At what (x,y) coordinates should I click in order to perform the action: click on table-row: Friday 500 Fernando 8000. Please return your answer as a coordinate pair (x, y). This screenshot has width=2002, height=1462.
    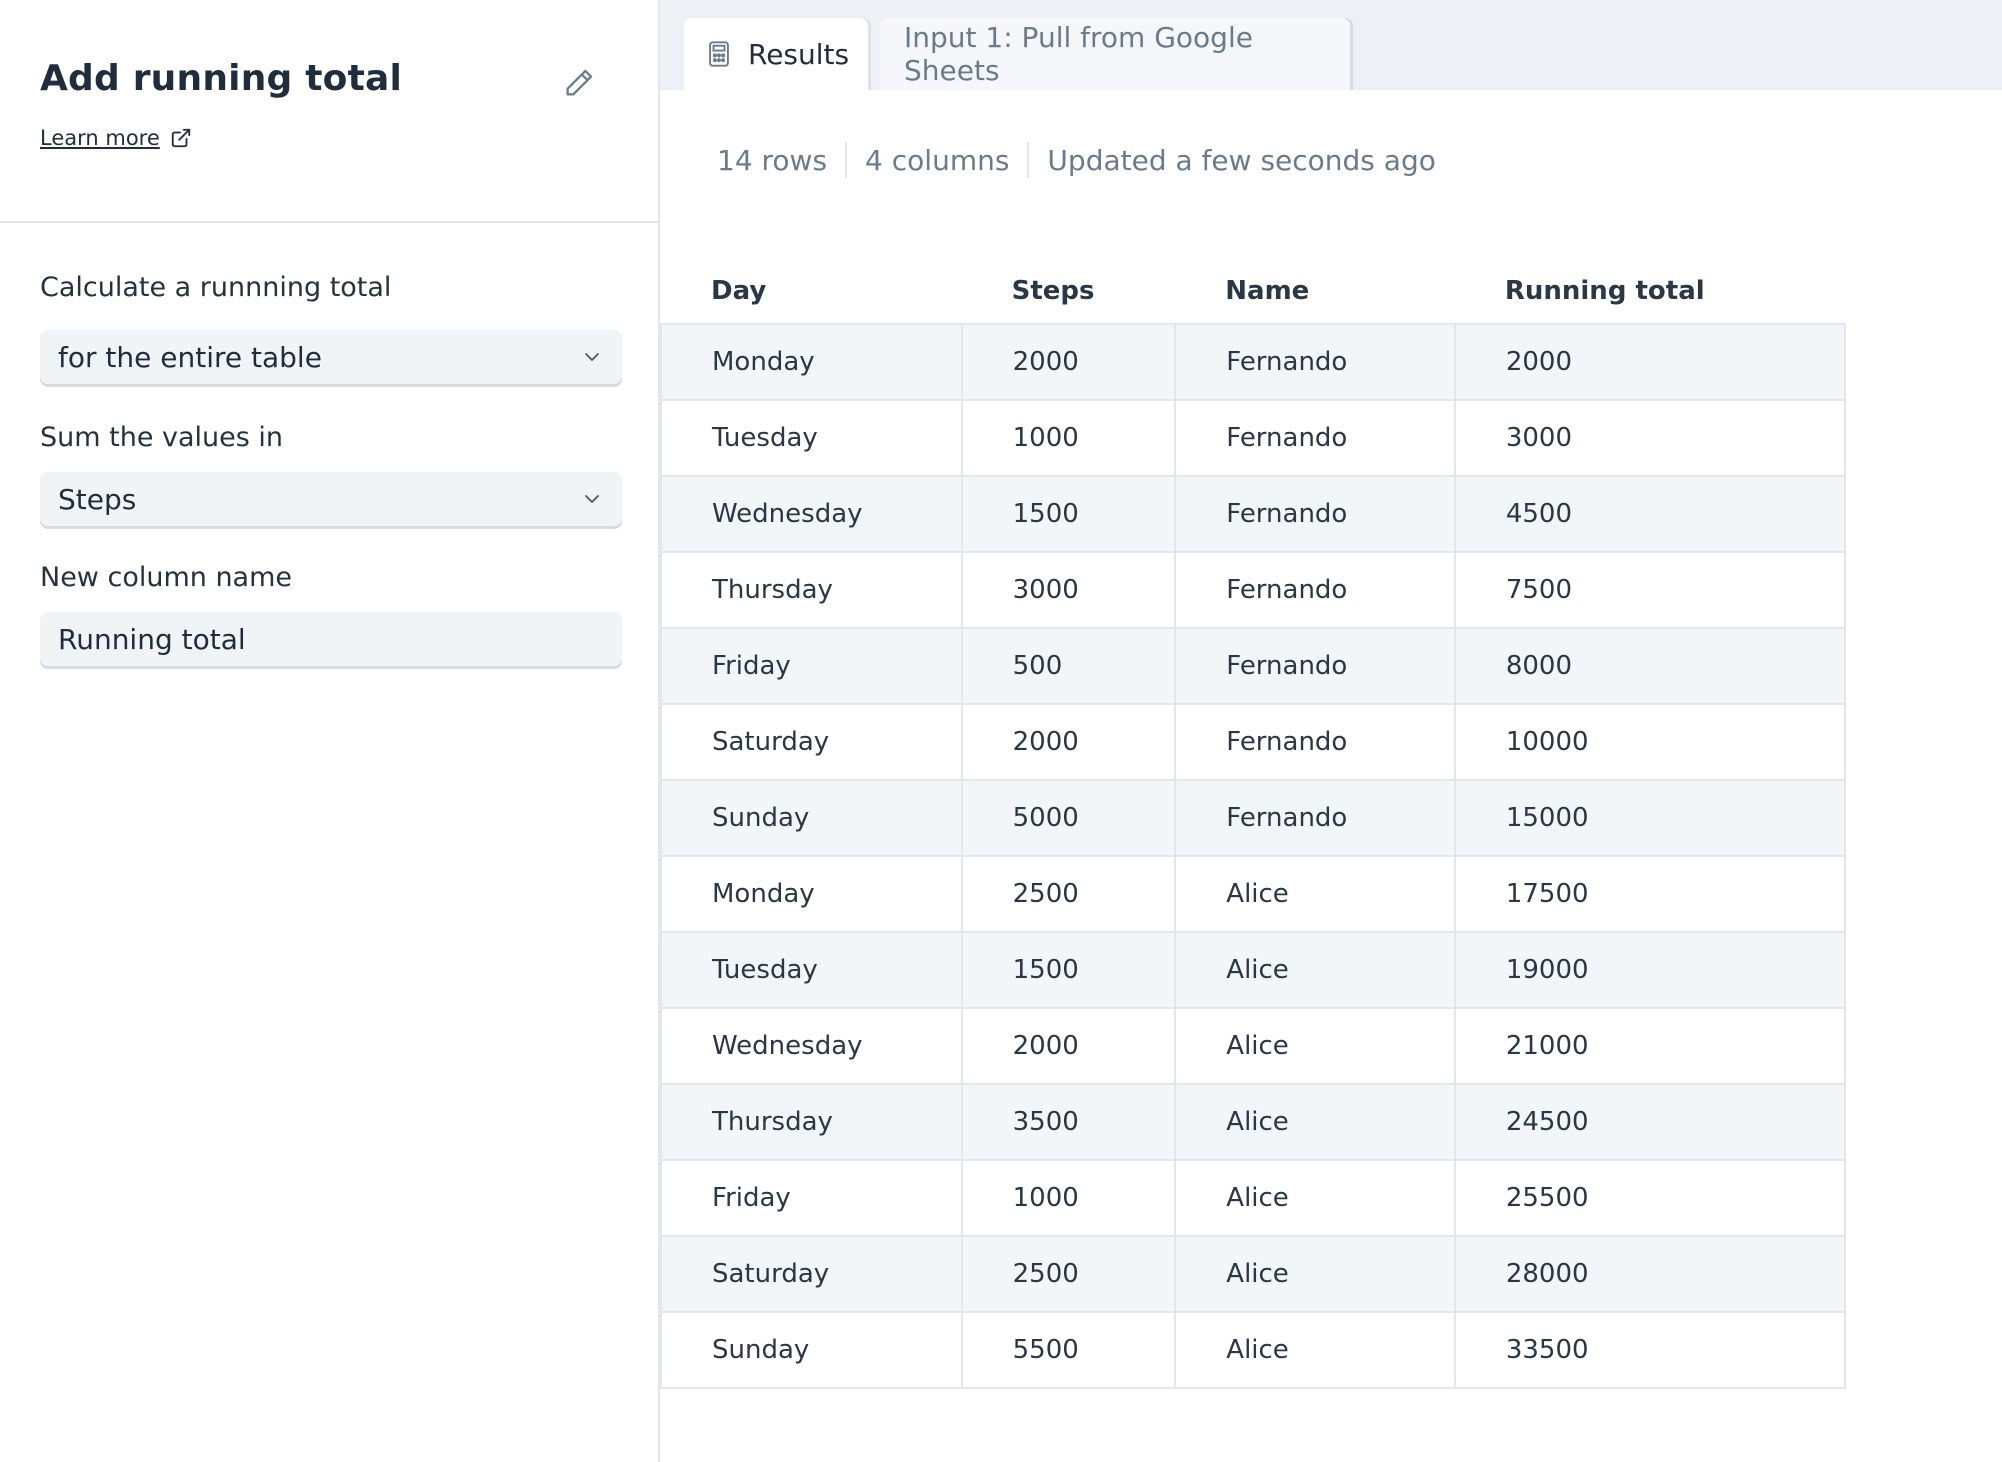
    Looking at the image, I should click on (1253, 666).